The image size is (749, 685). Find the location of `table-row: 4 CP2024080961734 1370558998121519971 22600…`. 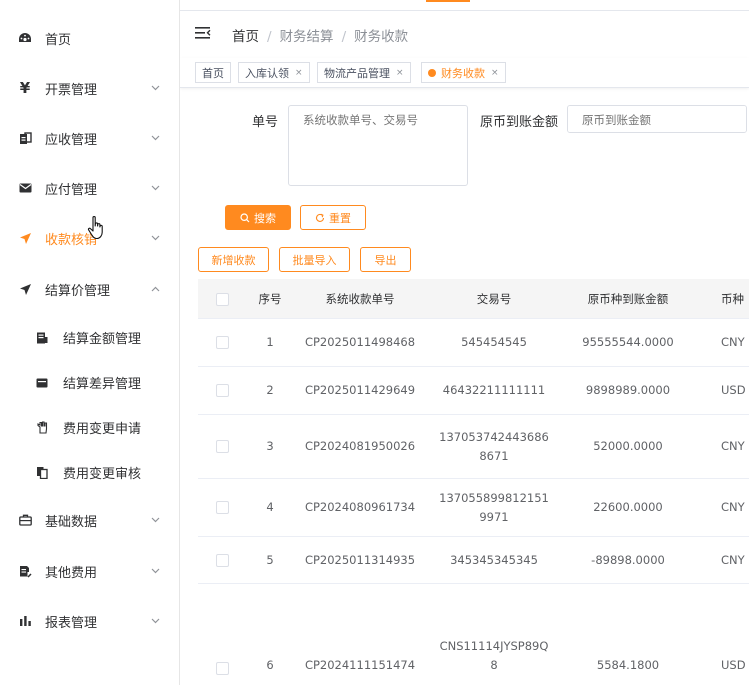

table-row: 4 CP2024080961734 1370558998121519971 22600… is located at coordinates (473, 508).